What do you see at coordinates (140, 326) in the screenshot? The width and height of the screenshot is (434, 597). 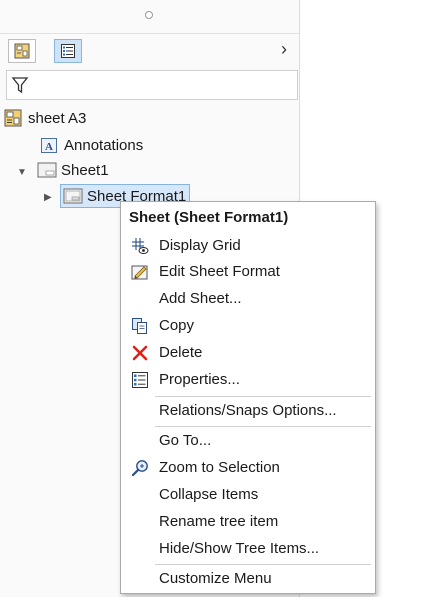 I see `copy-icon` at bounding box center [140, 326].